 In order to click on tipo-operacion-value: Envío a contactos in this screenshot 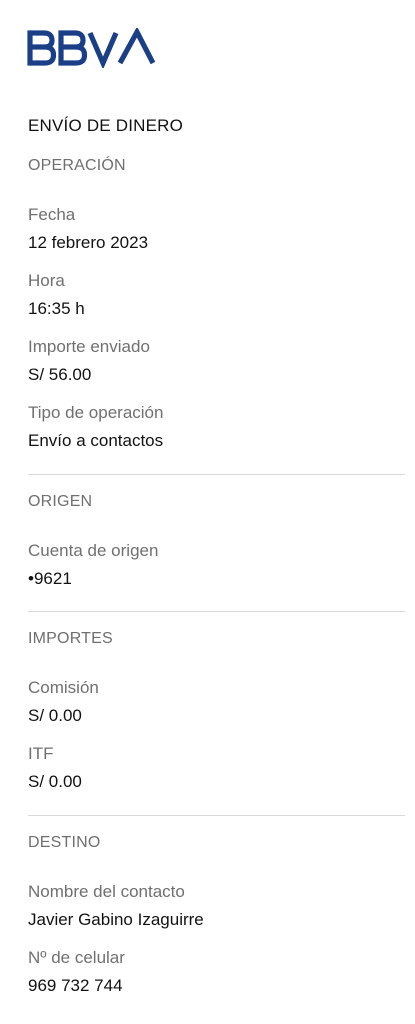, I will do `click(96, 440)`.